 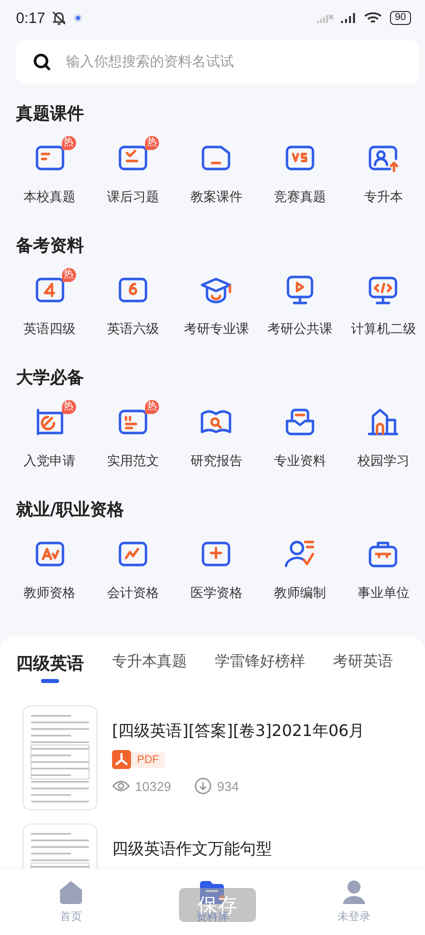 What do you see at coordinates (349, 18) in the screenshot?
I see `signal-icon` at bounding box center [349, 18].